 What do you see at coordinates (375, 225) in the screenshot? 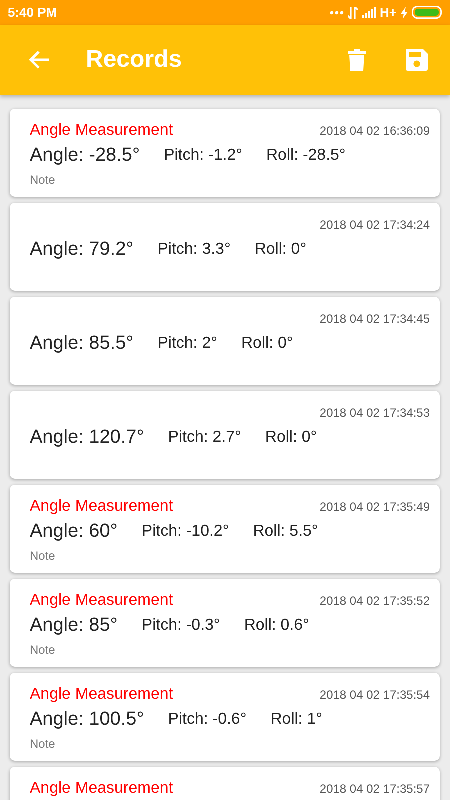
I see `record-timestamp: 2018 04 02 17:34:24` at bounding box center [375, 225].